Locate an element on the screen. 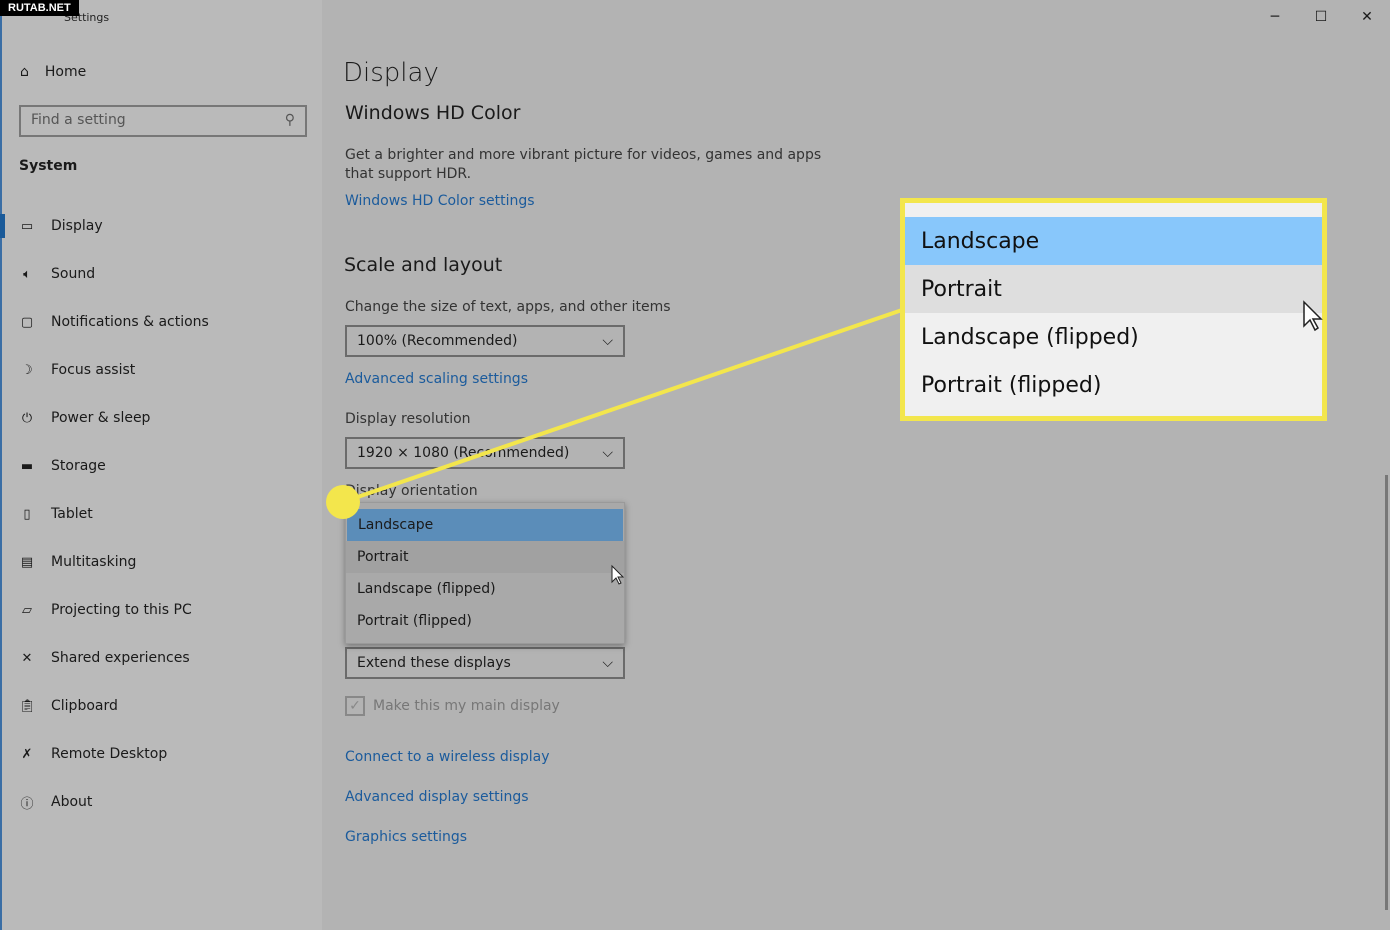  callout-overlay is located at coordinates (614, 446).